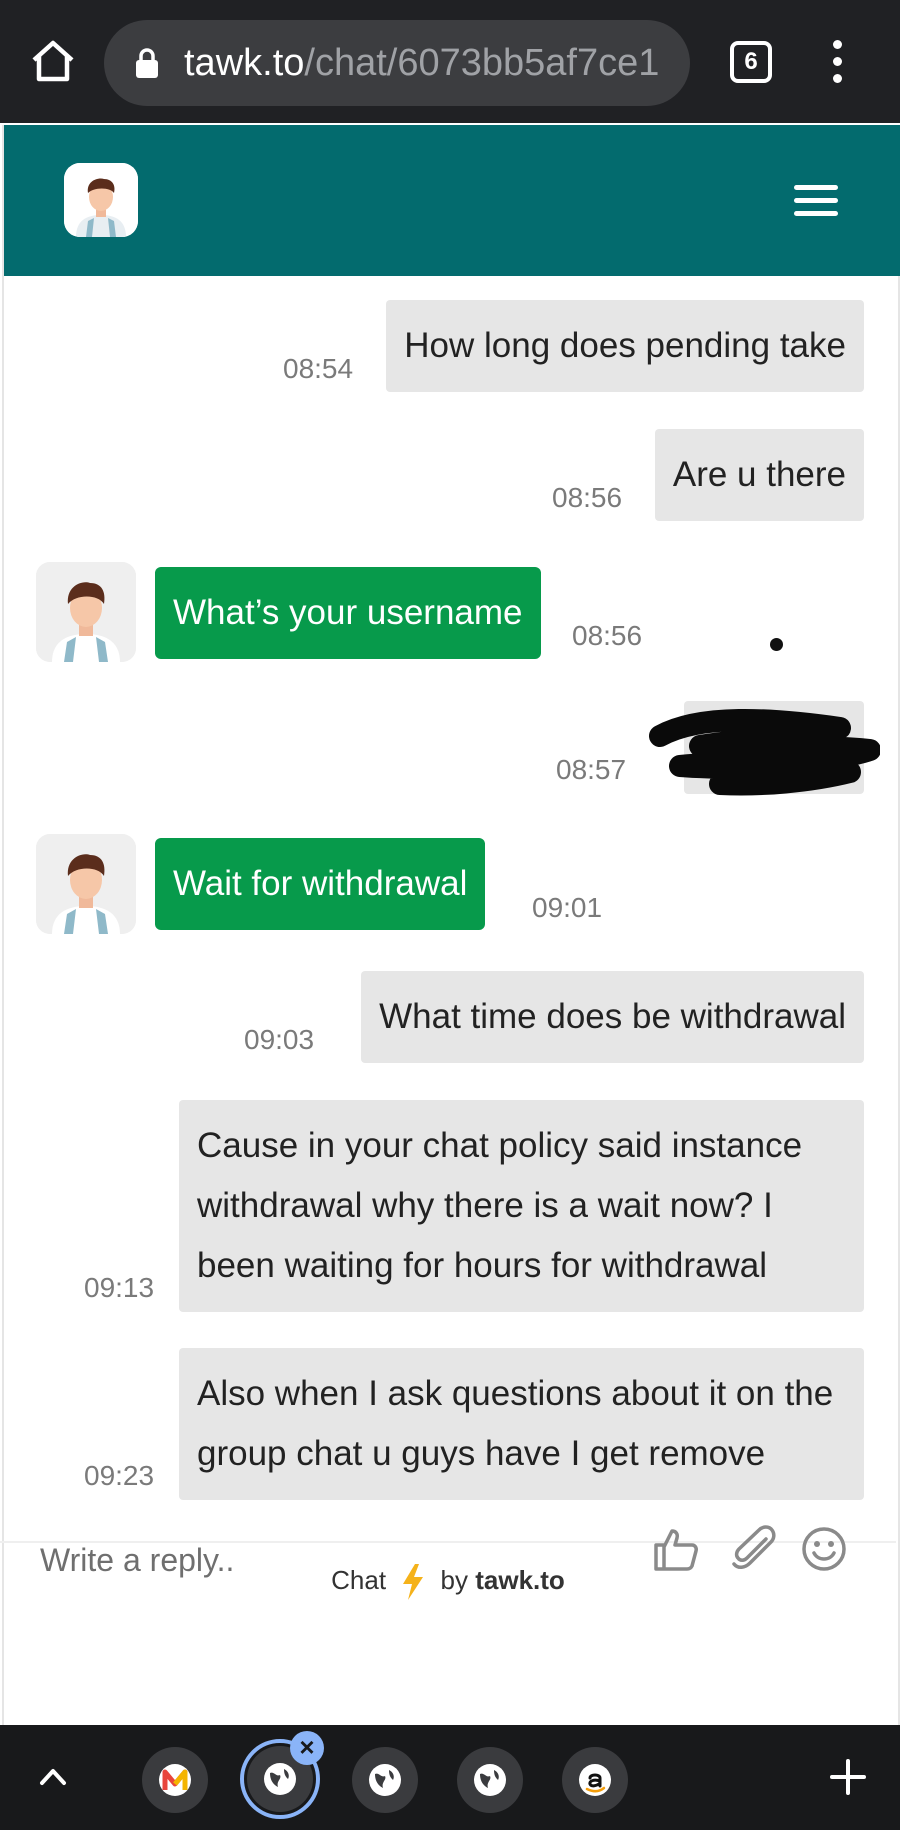 The image size is (900, 1830). What do you see at coordinates (591, 769) in the screenshot?
I see `message-time: 08:57` at bounding box center [591, 769].